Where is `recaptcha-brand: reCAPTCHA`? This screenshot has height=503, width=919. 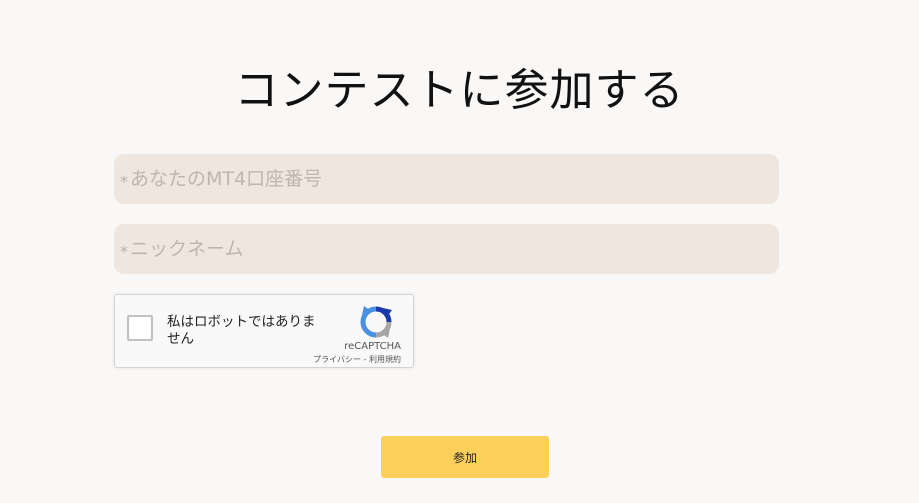
recaptcha-brand: reCAPTCHA is located at coordinates (372, 346).